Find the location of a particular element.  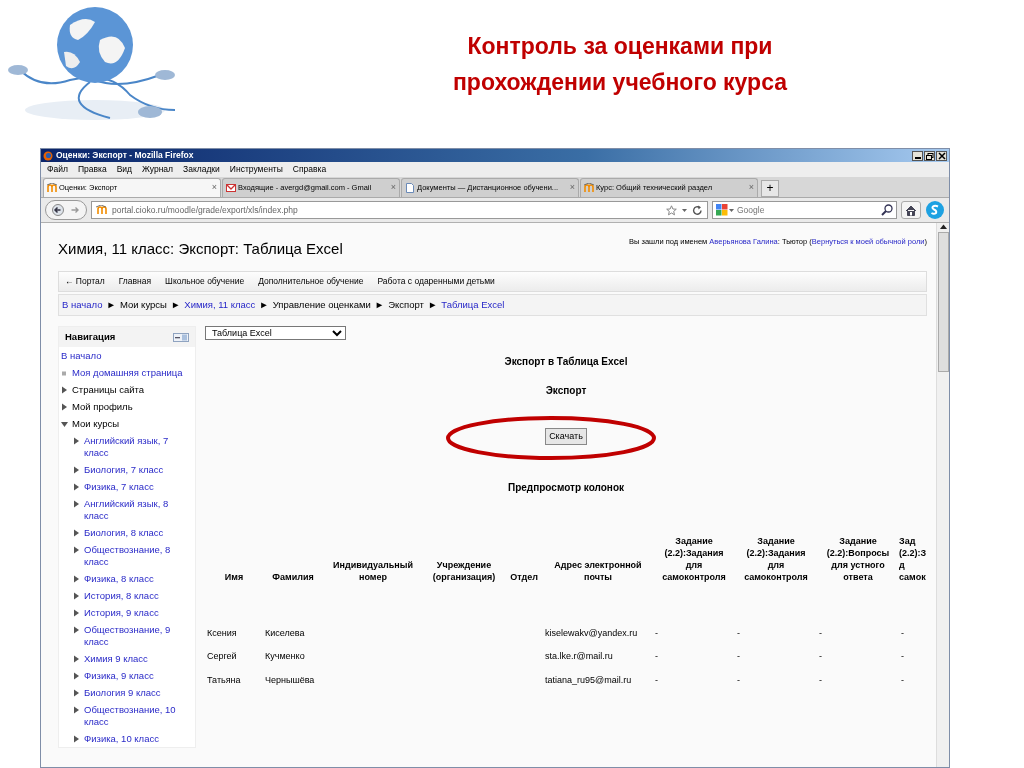

nav-link: Обществознание, 10 класс is located at coordinates (139, 715).